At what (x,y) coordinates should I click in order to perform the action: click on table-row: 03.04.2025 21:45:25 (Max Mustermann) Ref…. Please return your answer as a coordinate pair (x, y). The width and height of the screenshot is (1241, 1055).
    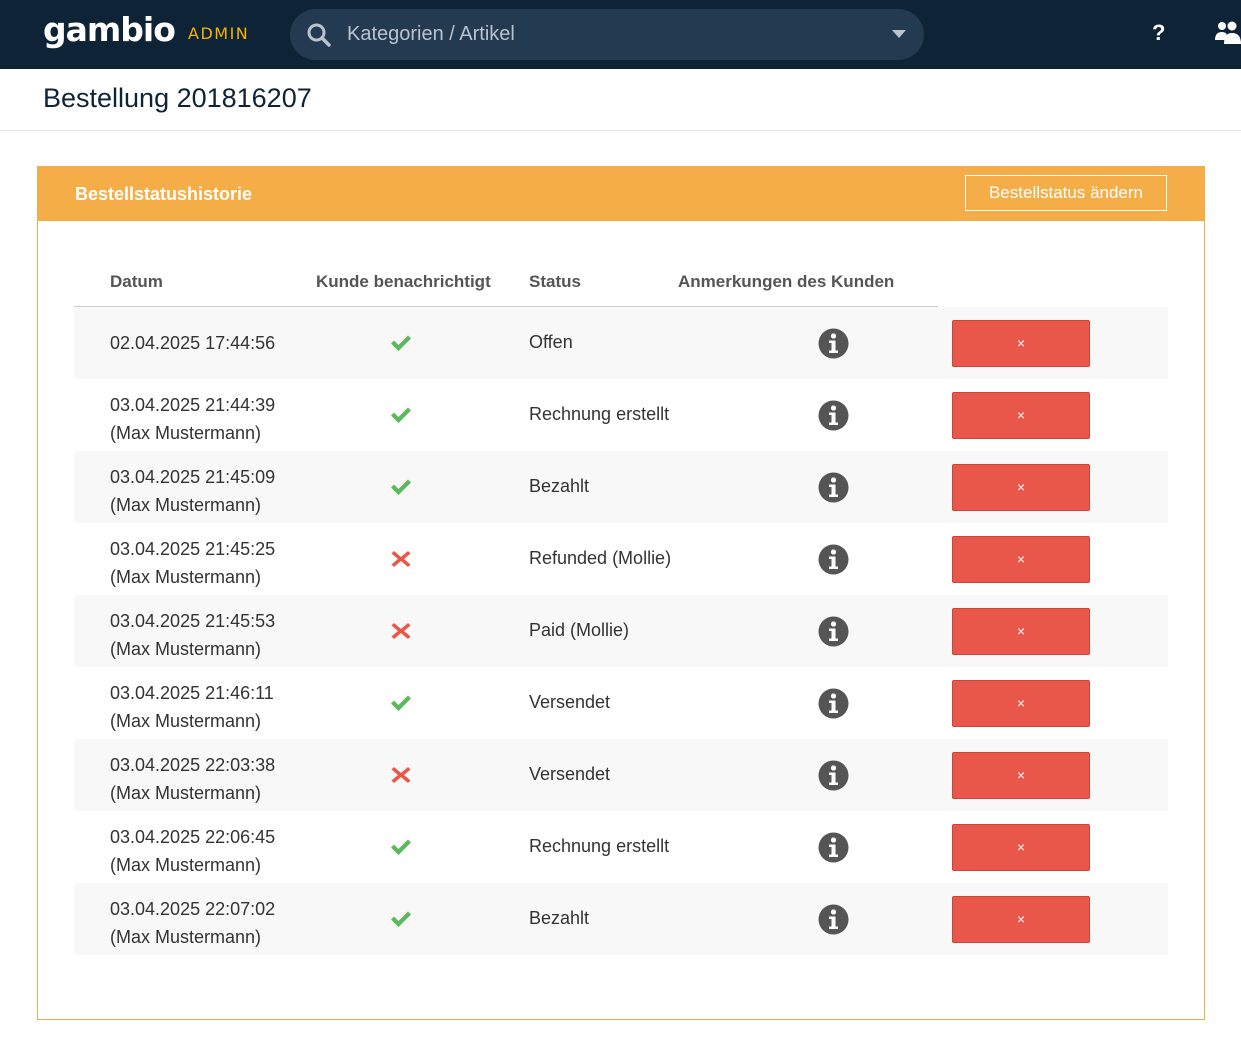
    Looking at the image, I should click on (621, 559).